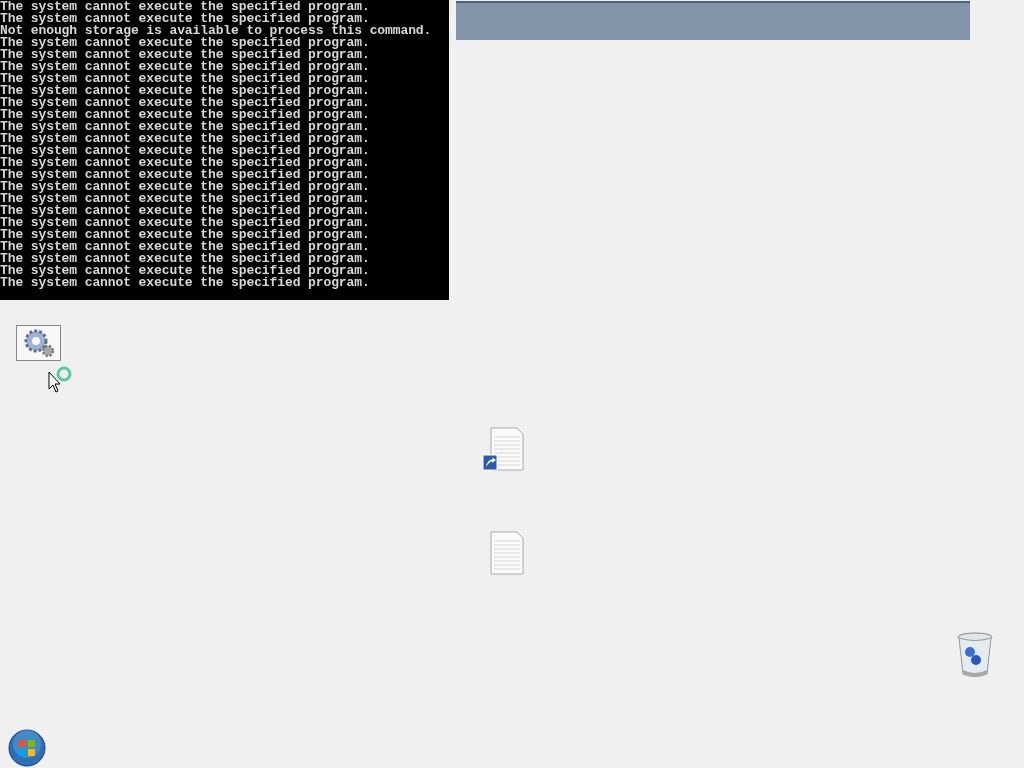 This screenshot has width=1024, height=768. What do you see at coordinates (975, 655) in the screenshot?
I see `recycle-bin-icon` at bounding box center [975, 655].